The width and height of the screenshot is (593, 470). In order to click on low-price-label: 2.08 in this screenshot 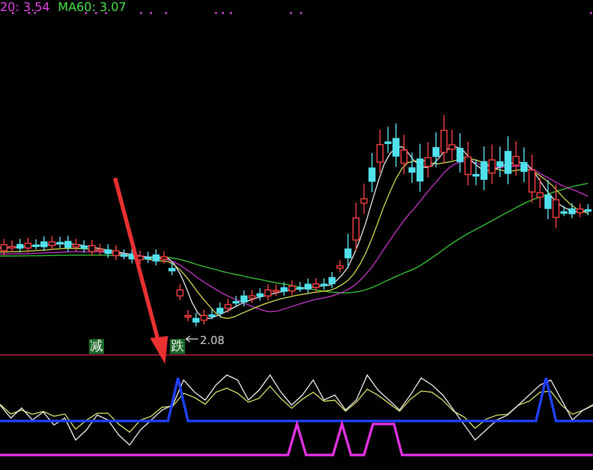, I will do `click(212, 340)`.